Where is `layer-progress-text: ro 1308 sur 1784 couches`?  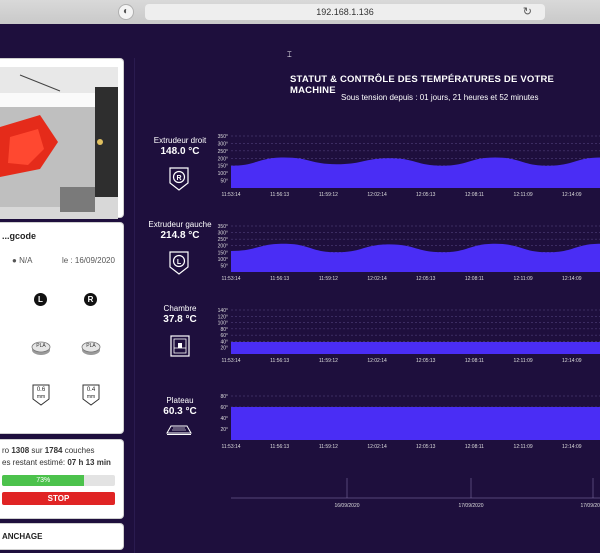
layer-progress-text: ro 1308 sur 1784 couches is located at coordinates (48, 450).